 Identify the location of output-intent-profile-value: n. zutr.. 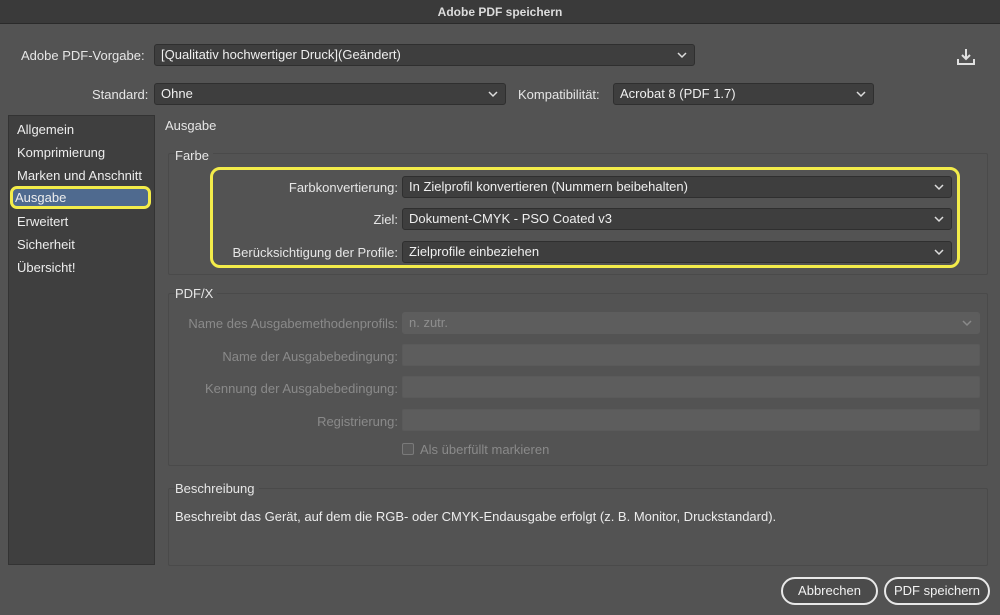
(429, 322).